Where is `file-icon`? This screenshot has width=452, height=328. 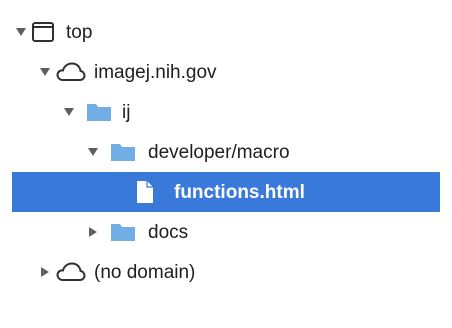
file-icon is located at coordinates (145, 192).